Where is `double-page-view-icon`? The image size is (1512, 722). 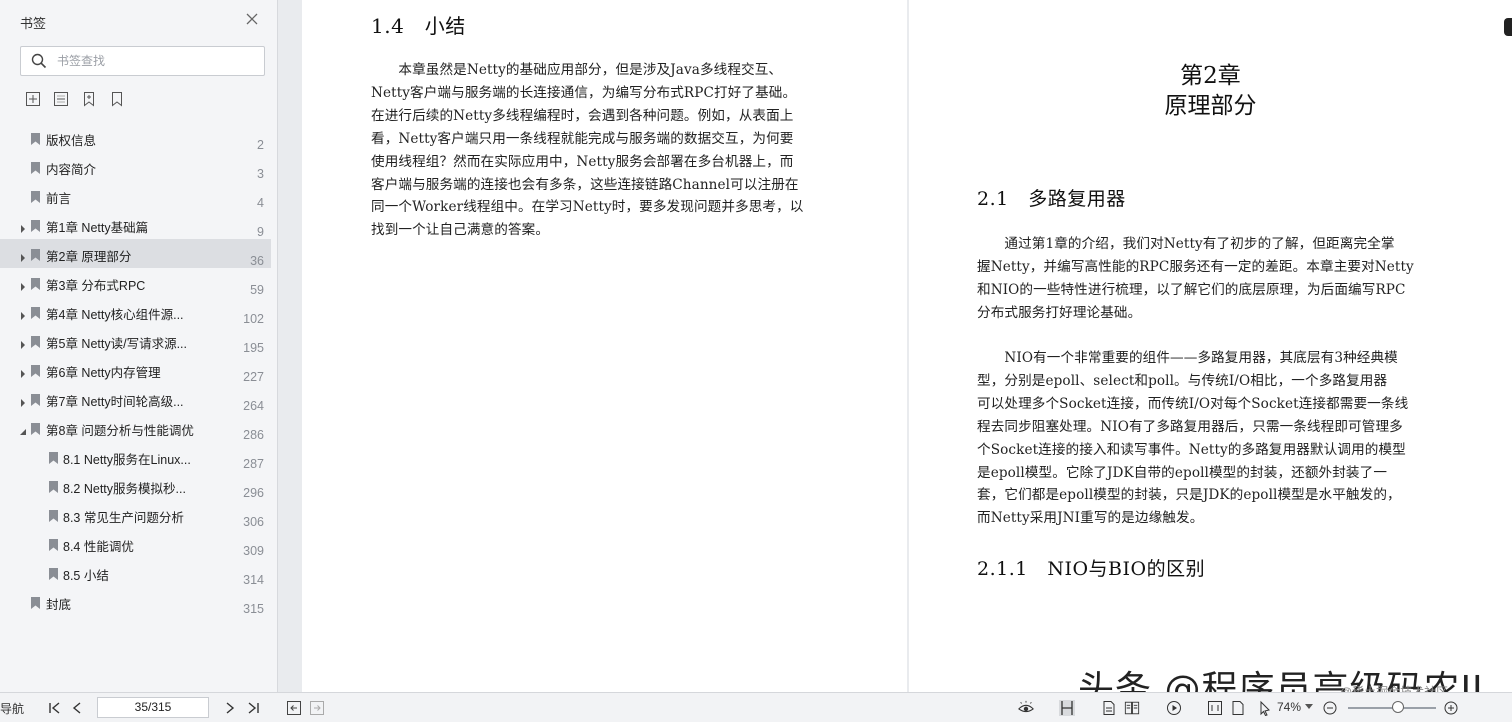 double-page-view-icon is located at coordinates (1132, 708).